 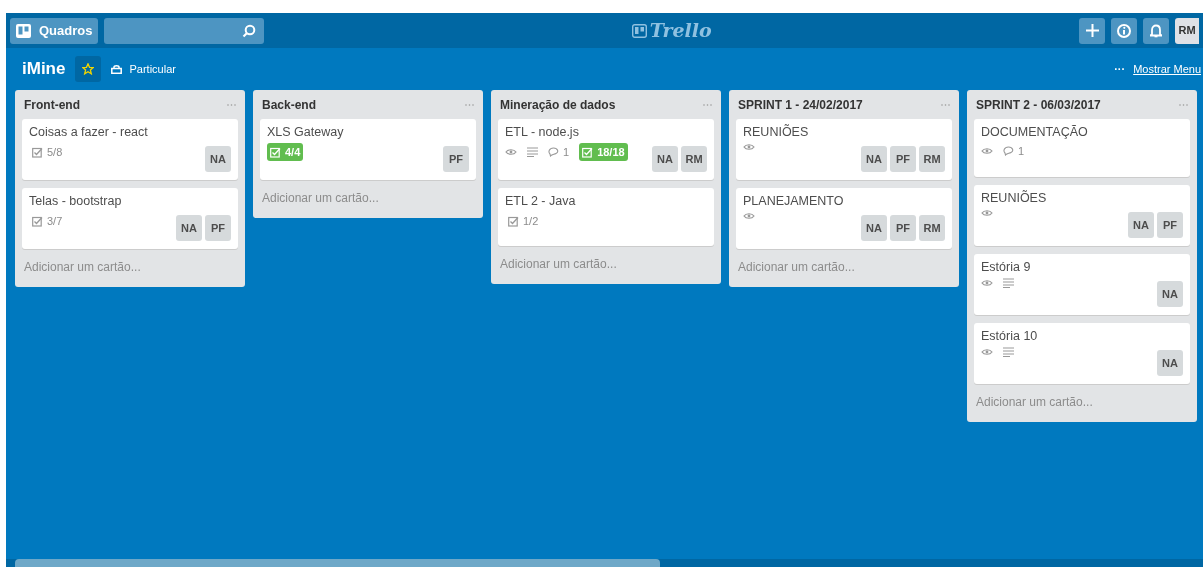 I want to click on lock-icon, so click(x=117, y=69).